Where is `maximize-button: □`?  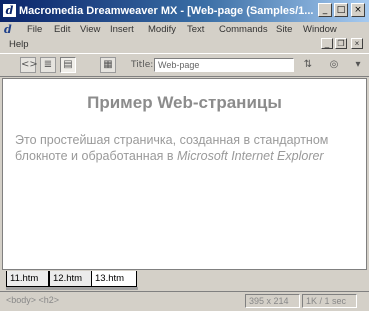
maximize-button: □ is located at coordinates (341, 10).